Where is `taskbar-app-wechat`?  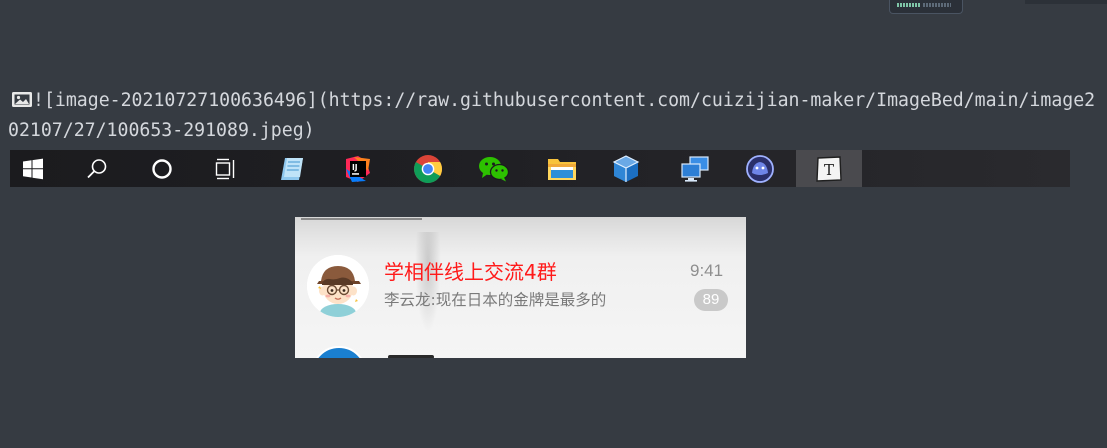 taskbar-app-wechat is located at coordinates (494, 168).